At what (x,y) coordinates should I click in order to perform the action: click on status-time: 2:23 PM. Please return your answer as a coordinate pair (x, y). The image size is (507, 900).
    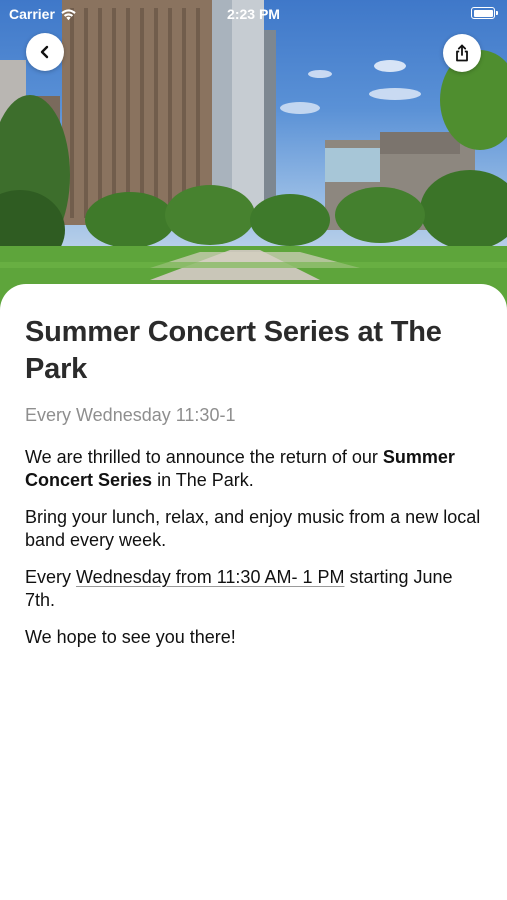
    Looking at the image, I should click on (253, 14).